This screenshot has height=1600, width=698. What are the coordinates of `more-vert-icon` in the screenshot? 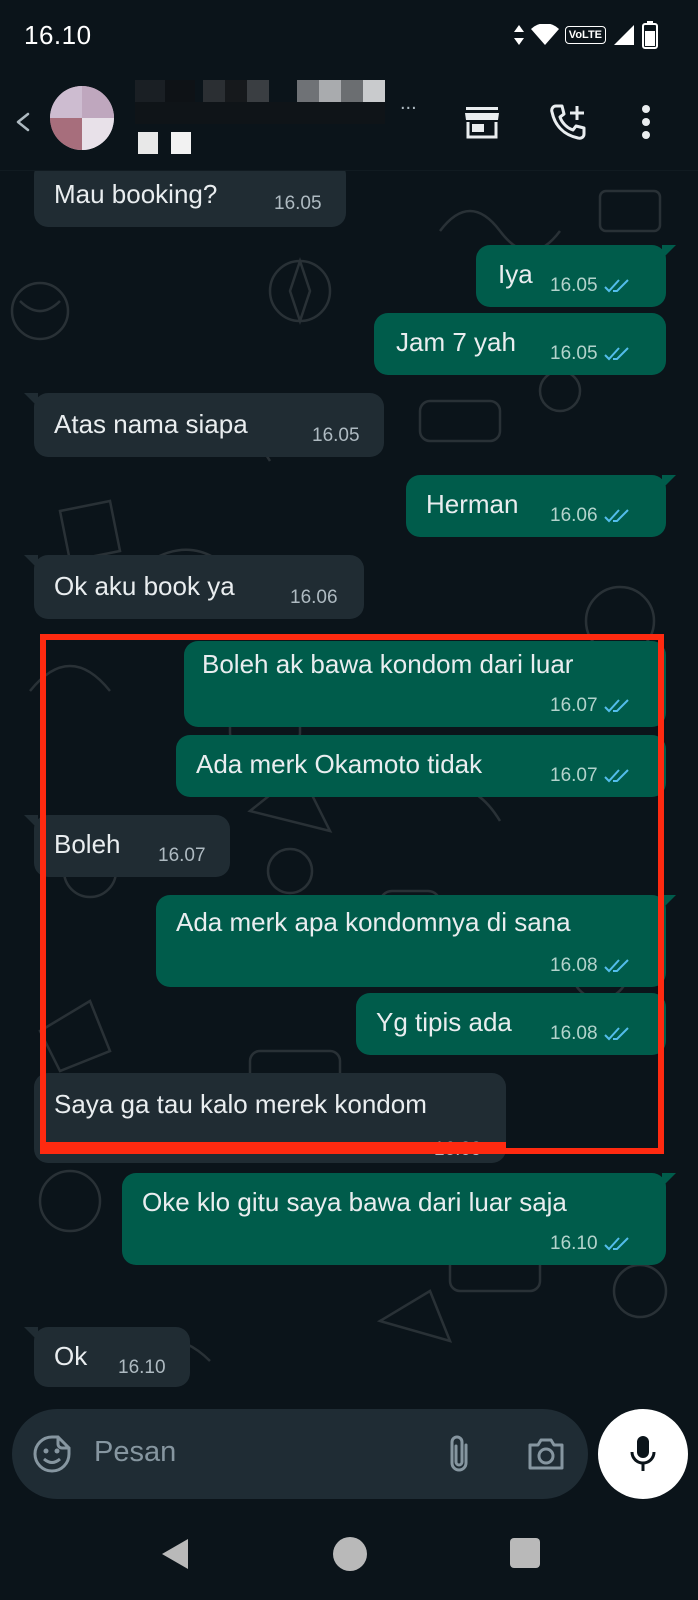 It's located at (646, 122).